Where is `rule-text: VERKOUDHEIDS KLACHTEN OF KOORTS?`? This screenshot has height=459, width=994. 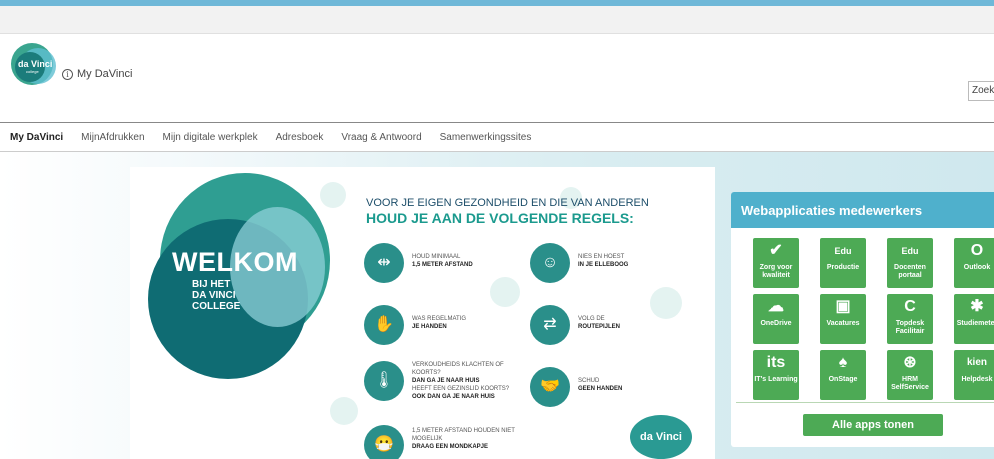
rule-text: VERKOUDHEIDS KLACHTEN OF KOORTS? is located at coordinates (458, 369).